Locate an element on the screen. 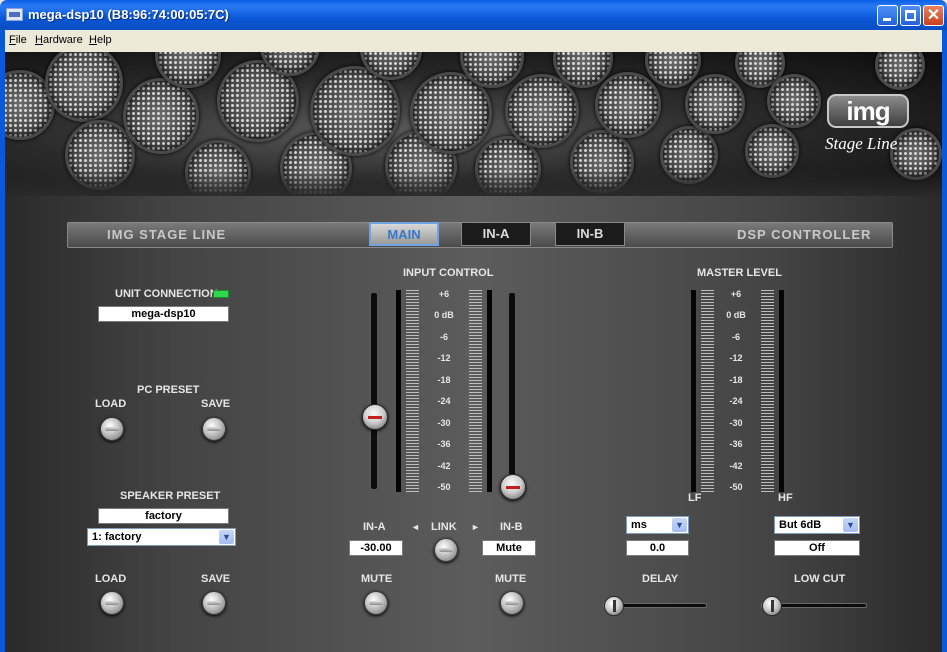  speaker-preset-select-value: 1: factory is located at coordinates (117, 537).